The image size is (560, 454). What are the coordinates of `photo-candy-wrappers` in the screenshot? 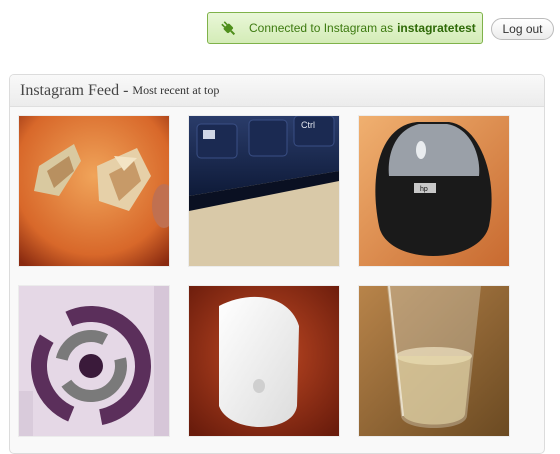 It's located at (94, 191).